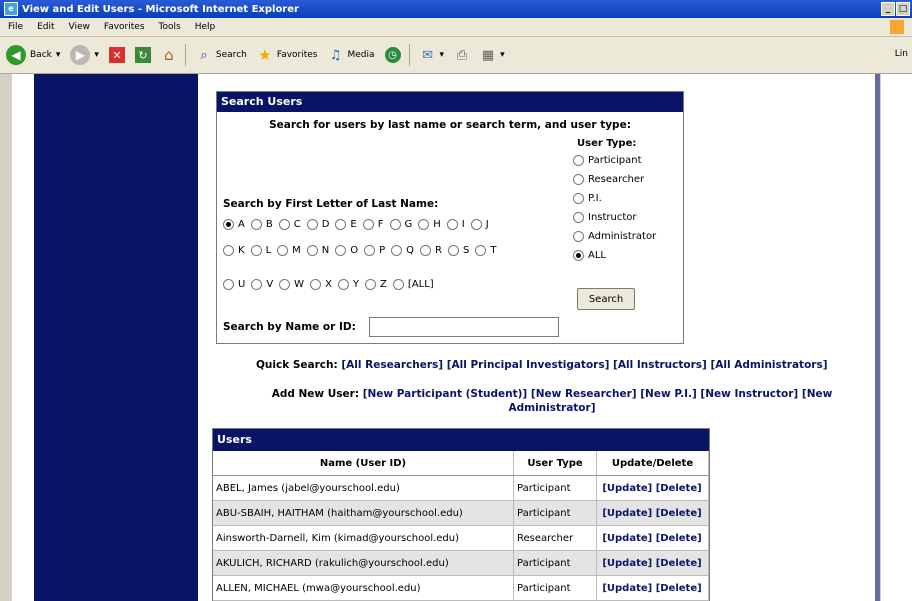  Describe the element at coordinates (627, 255) in the screenshot. I see `user-type-option: ALL` at that location.